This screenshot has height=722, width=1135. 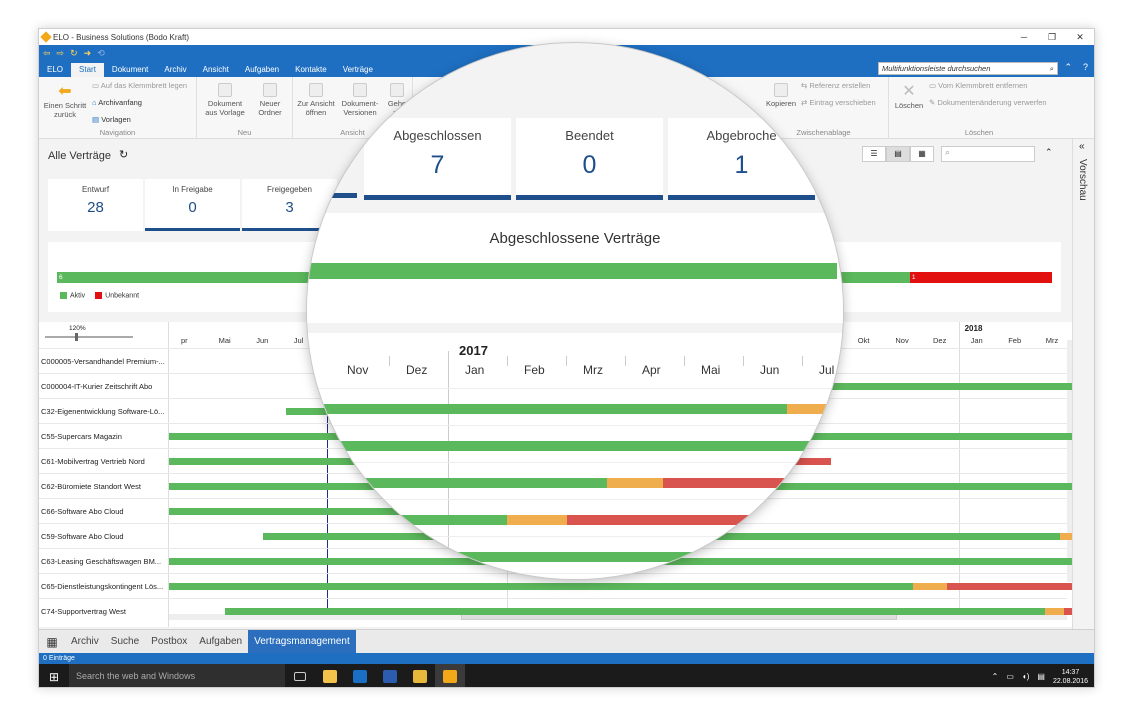 I want to click on ribbon-tab-start: Start, so click(x=87, y=70).